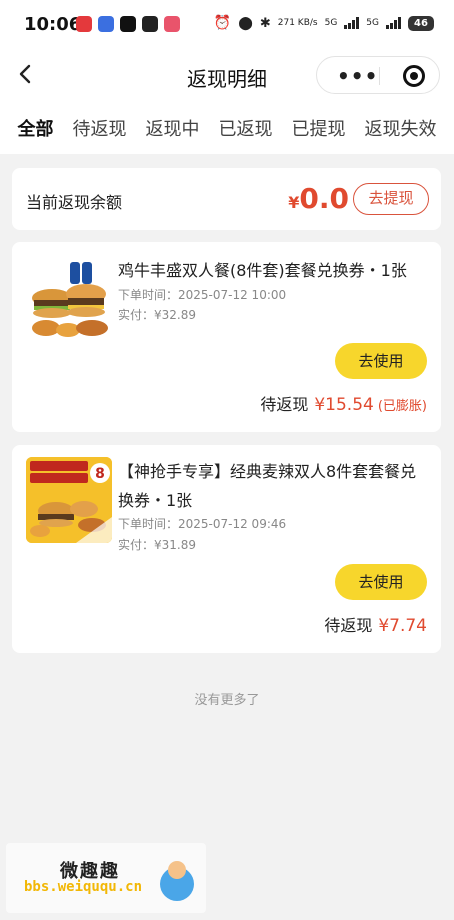  Describe the element at coordinates (226, 199) in the screenshot. I see `balance-card: 当前返现余额 ¥0.0 去提现` at that location.